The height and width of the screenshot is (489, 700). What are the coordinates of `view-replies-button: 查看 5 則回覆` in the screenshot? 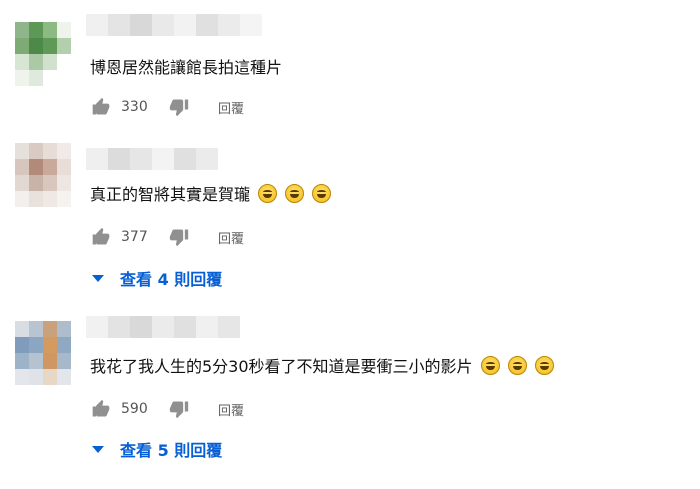 It's located at (156, 449).